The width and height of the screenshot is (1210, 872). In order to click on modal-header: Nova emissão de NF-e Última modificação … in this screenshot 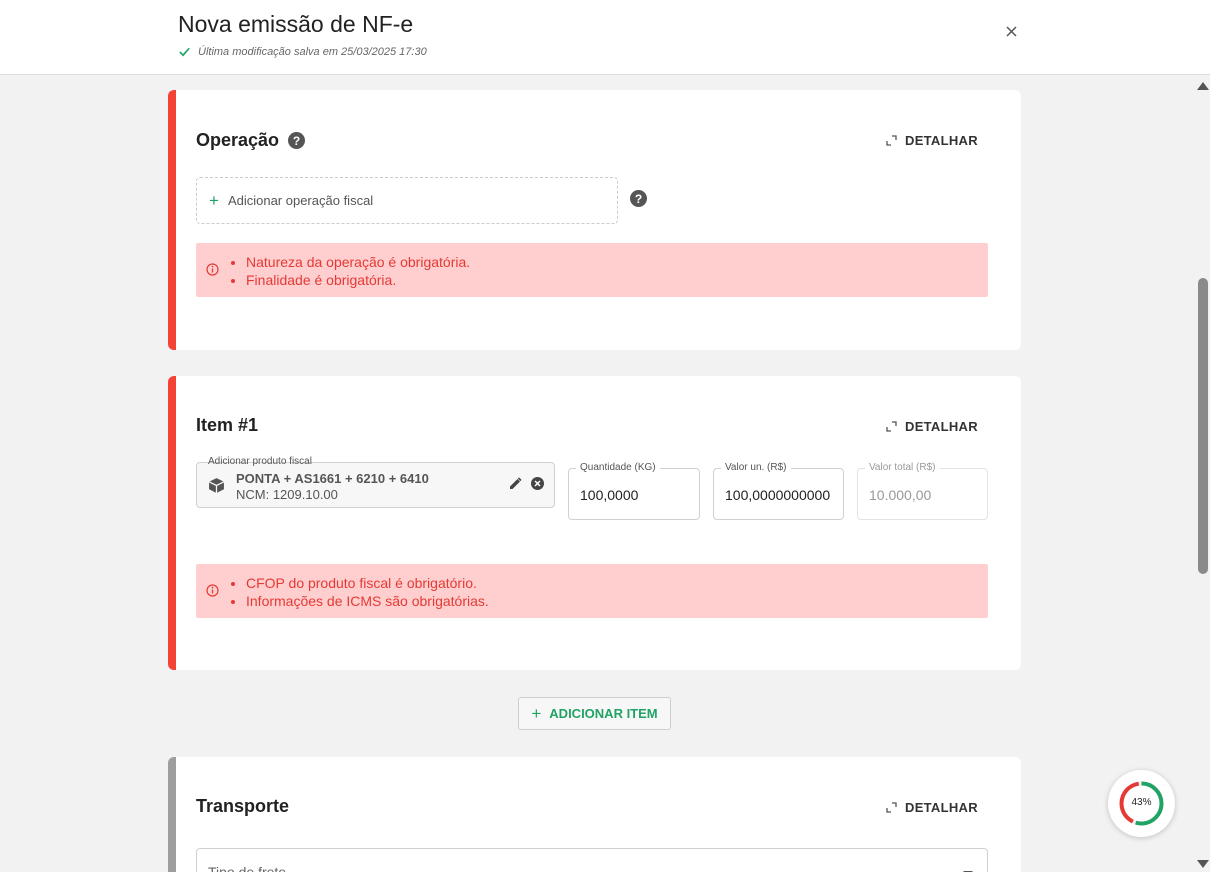, I will do `click(605, 37)`.